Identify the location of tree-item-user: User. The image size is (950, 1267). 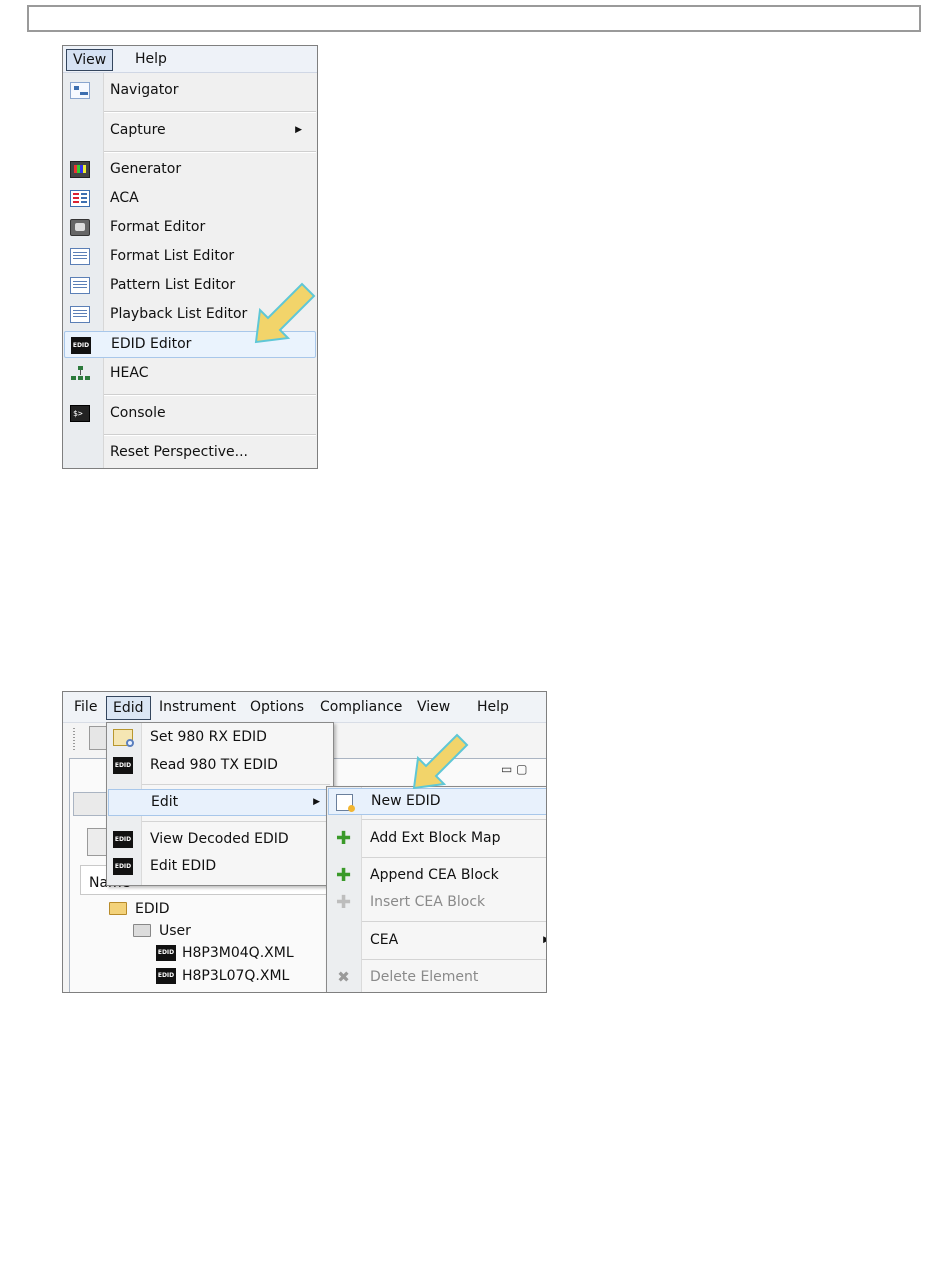
(162, 931).